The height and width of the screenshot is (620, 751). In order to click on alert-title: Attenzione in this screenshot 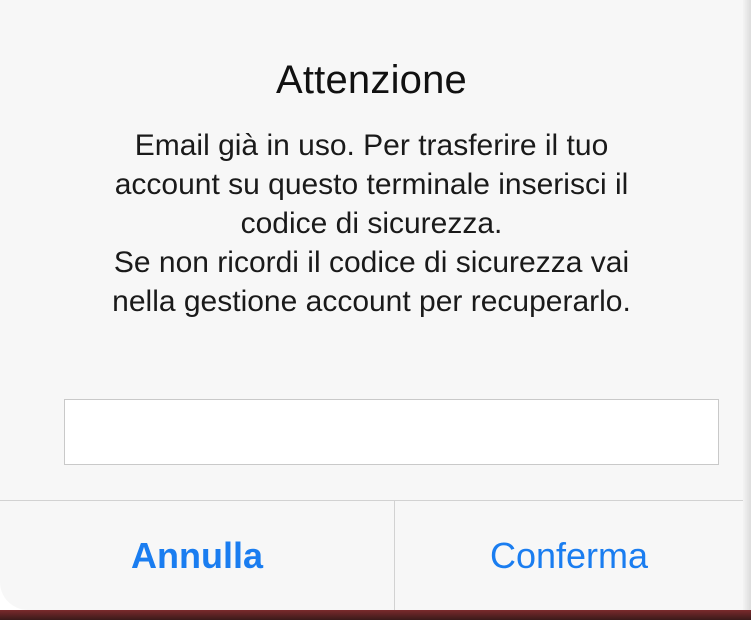, I will do `click(371, 80)`.